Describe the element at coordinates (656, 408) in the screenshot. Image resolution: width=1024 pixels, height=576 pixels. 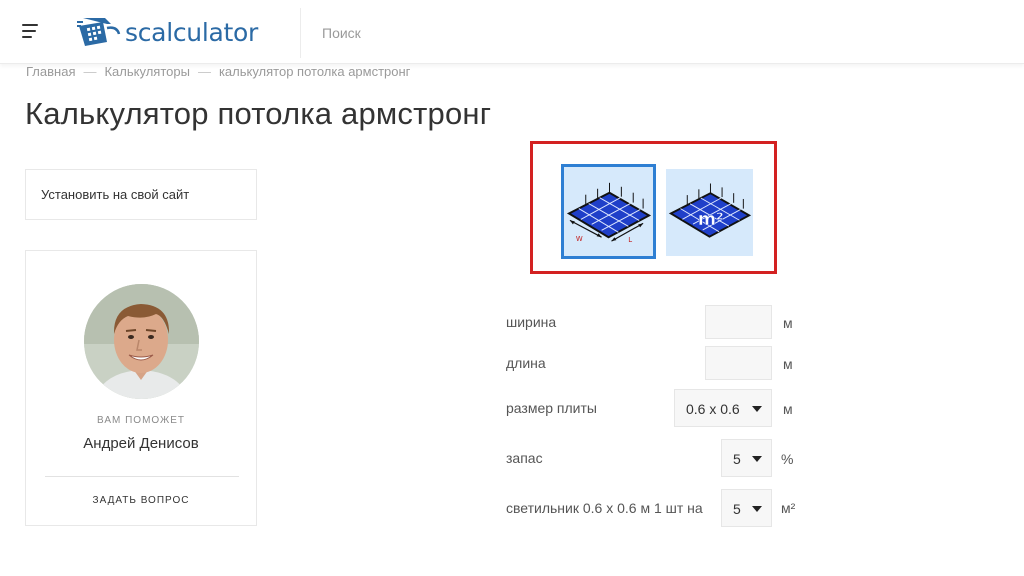
I see `form-row-tile-size: размер плиты 0.6 x 0.6 м` at that location.